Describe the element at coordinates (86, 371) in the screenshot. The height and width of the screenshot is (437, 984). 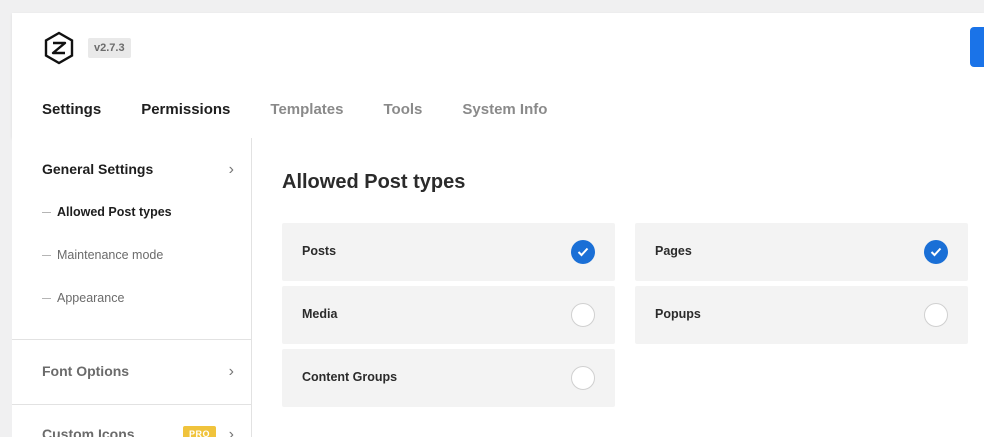
I see `sidebar-item-label: Font Options` at that location.